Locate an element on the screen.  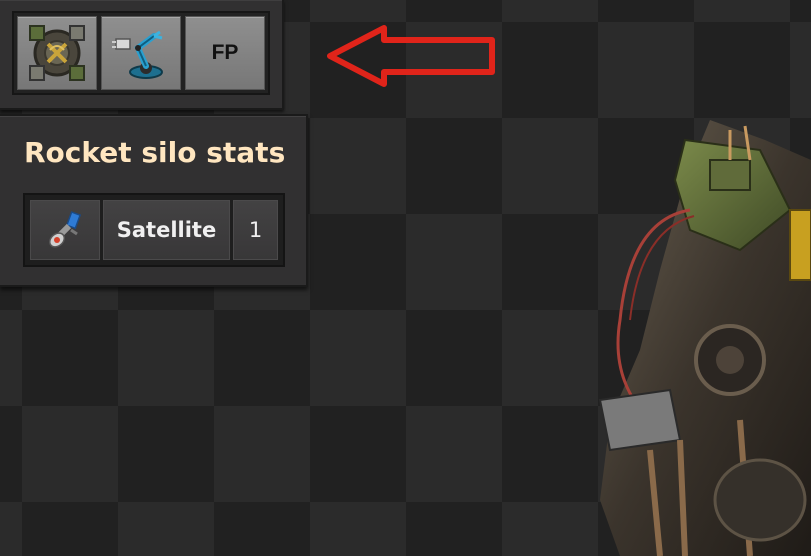
inserter-mod-button is located at coordinates (141, 53).